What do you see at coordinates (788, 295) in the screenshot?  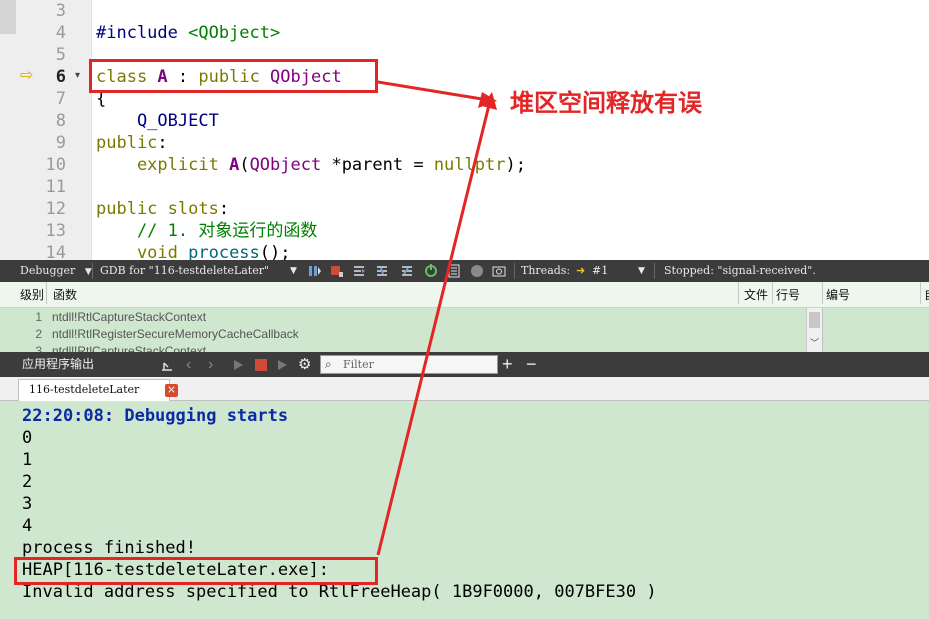 I see `column-header-line: 行号` at bounding box center [788, 295].